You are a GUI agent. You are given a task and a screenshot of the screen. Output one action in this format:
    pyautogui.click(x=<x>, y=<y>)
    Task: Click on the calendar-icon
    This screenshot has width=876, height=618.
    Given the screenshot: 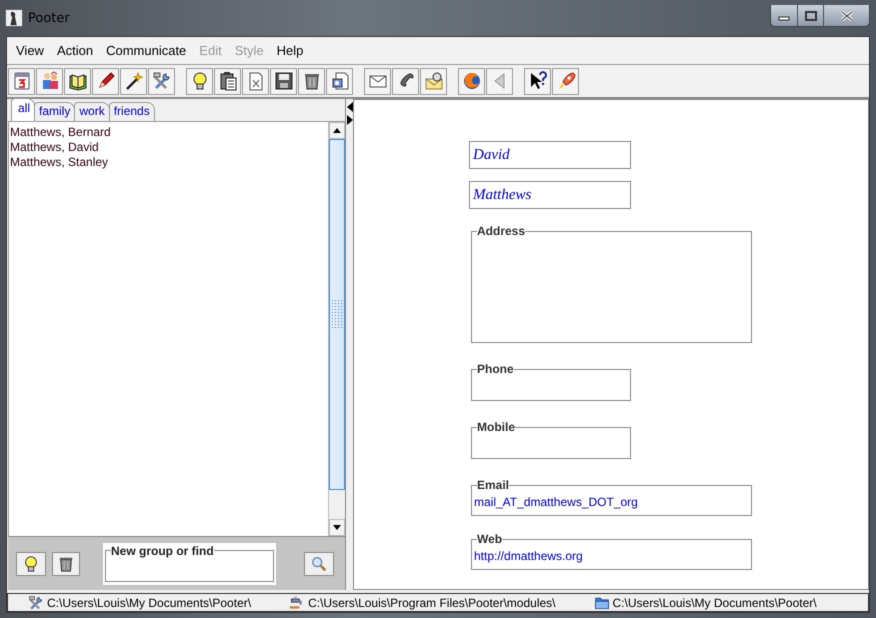 What is the action you would take?
    pyautogui.click(x=22, y=81)
    